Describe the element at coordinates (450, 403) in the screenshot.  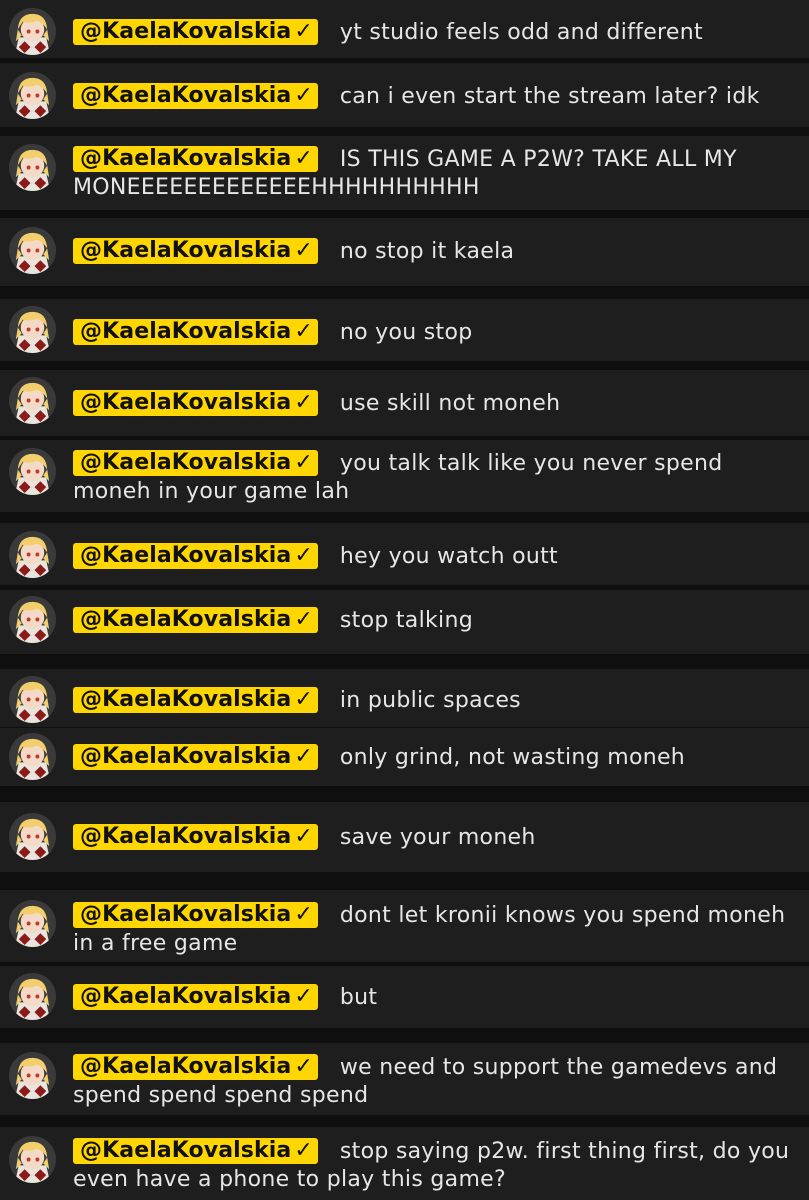
I see `message-text: use skill not moneh` at that location.